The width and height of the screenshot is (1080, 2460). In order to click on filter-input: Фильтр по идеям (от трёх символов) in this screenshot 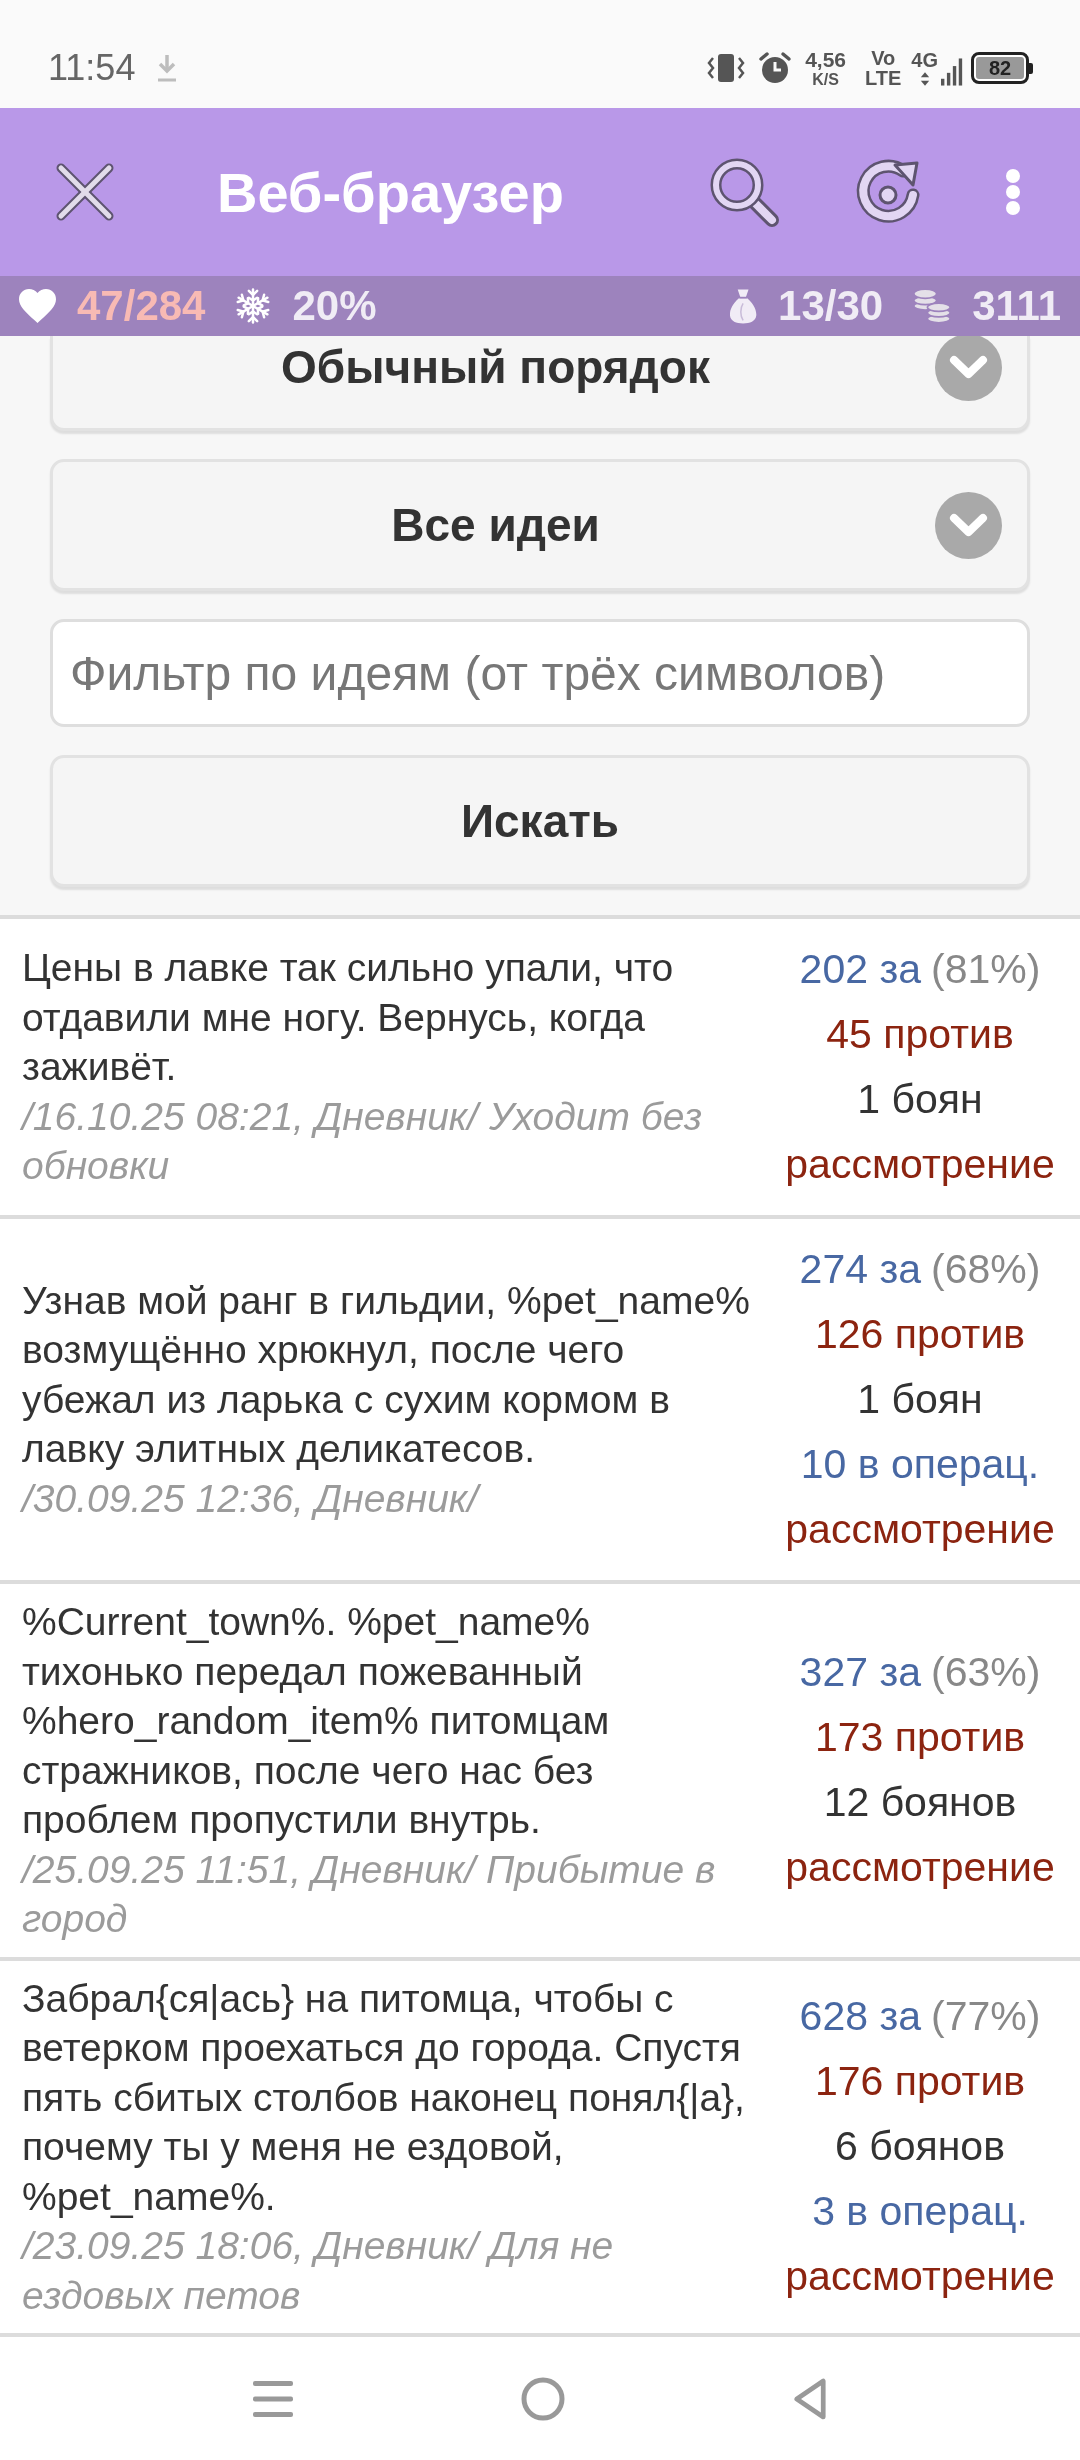, I will do `click(540, 673)`.